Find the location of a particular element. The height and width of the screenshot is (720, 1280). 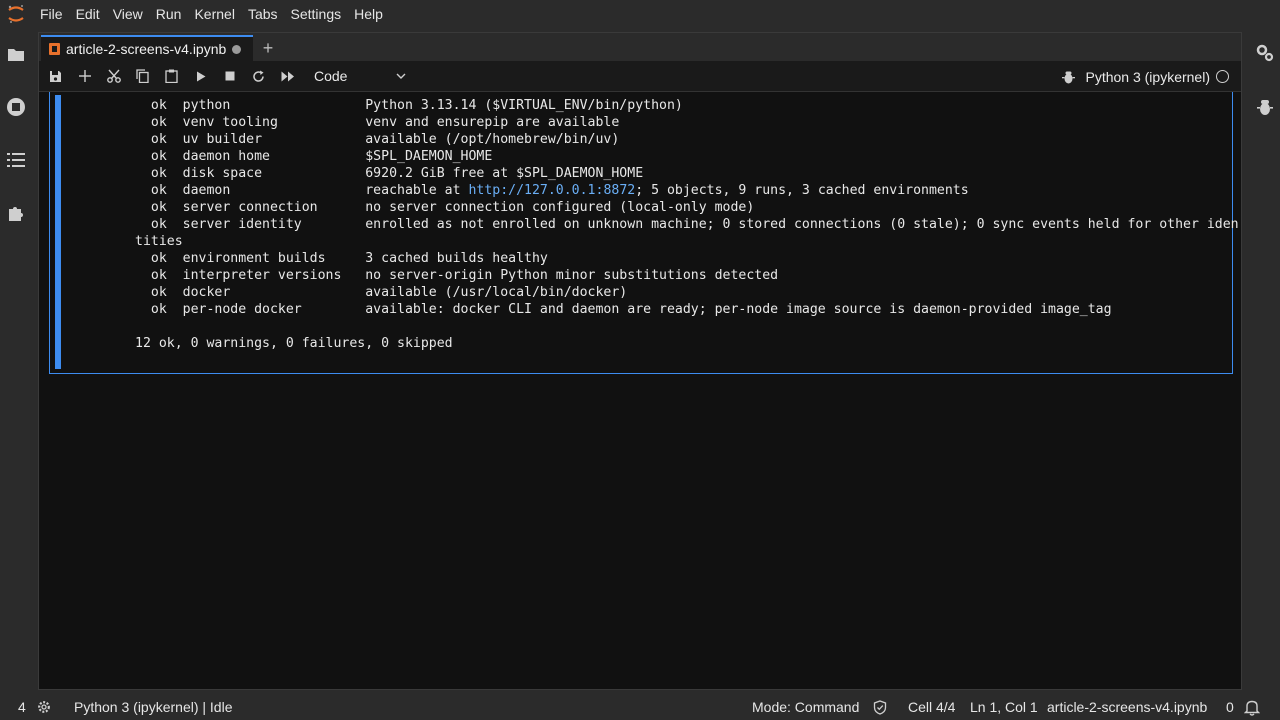

new-tab-plus-icon: + is located at coordinates (268, 48).